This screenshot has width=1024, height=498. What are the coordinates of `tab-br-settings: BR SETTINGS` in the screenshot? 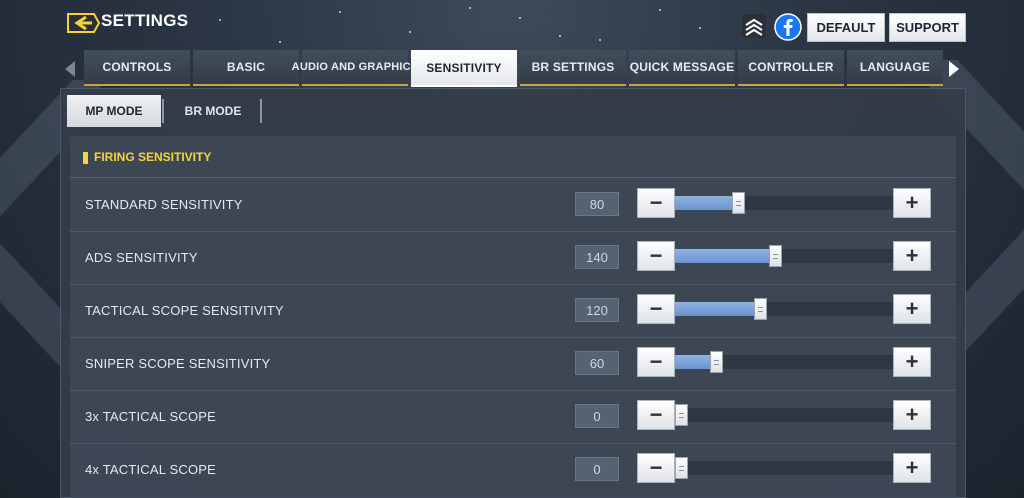 It's located at (573, 68).